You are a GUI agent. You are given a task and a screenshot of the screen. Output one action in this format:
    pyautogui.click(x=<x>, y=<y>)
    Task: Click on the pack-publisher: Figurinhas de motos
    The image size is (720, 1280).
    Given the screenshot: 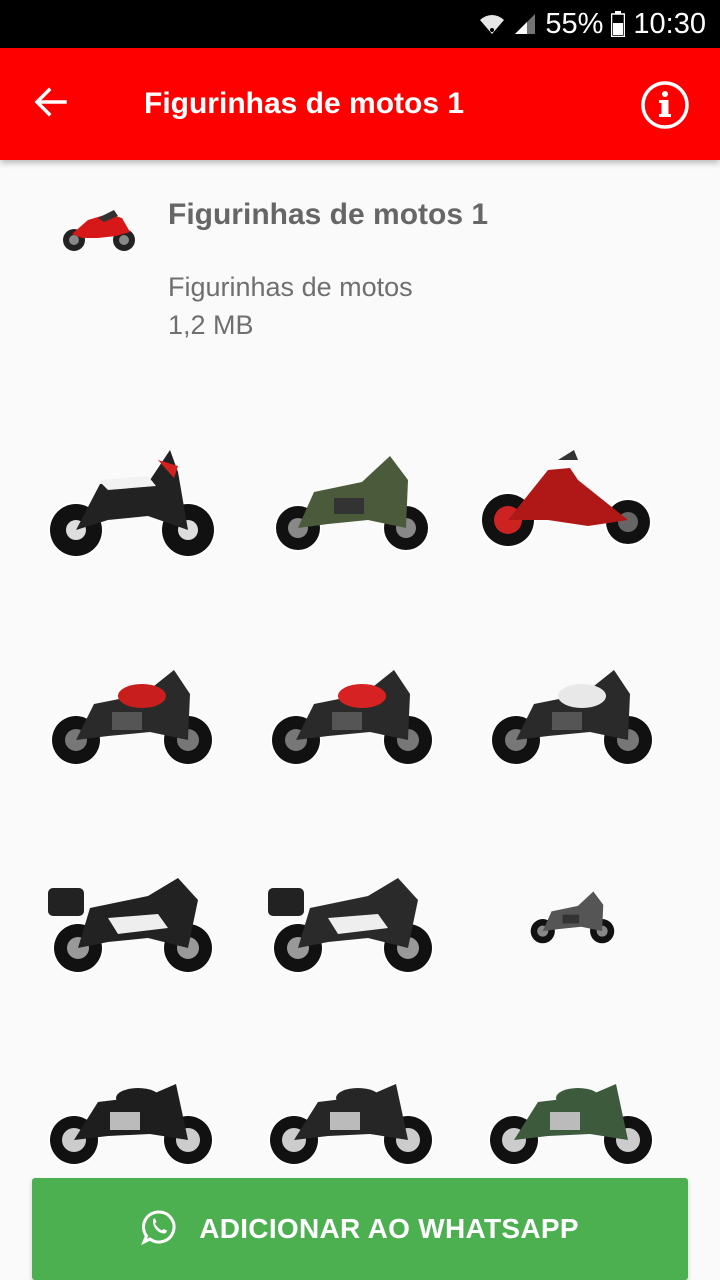 What is the action you would take?
    pyautogui.click(x=290, y=287)
    